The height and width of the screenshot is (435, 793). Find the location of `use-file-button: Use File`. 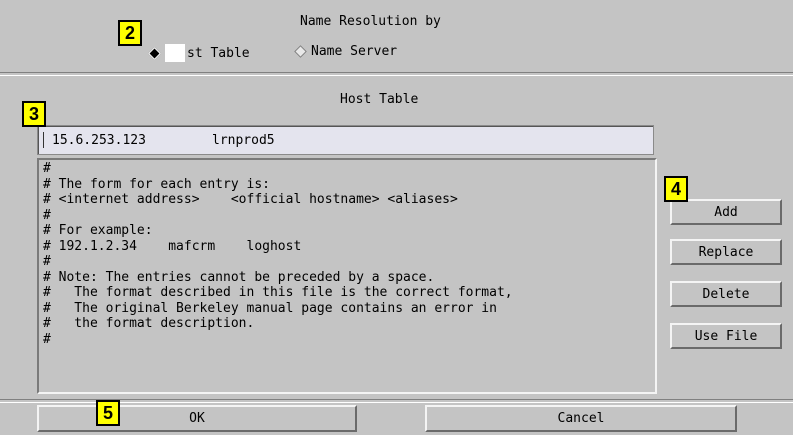

use-file-button: Use File is located at coordinates (726, 336).